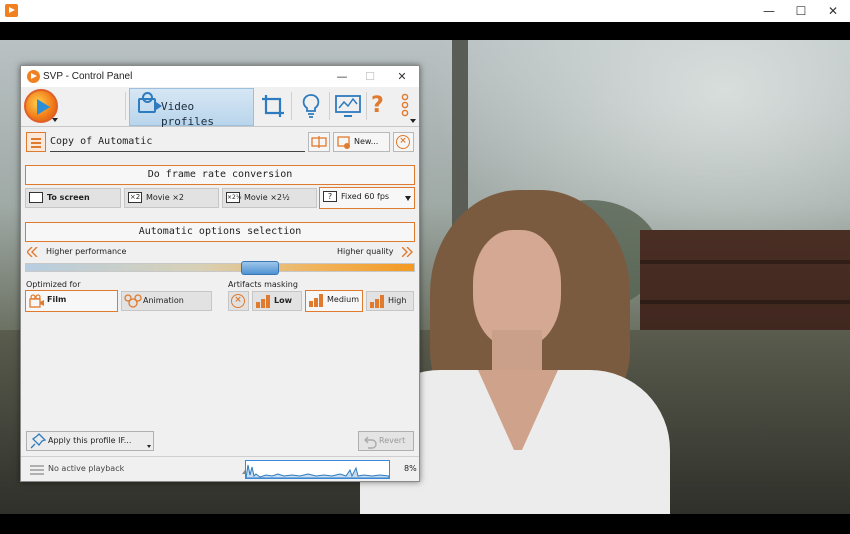 The width and height of the screenshot is (850, 534). I want to click on status-bar: No active playback 8%, so click(220, 468).